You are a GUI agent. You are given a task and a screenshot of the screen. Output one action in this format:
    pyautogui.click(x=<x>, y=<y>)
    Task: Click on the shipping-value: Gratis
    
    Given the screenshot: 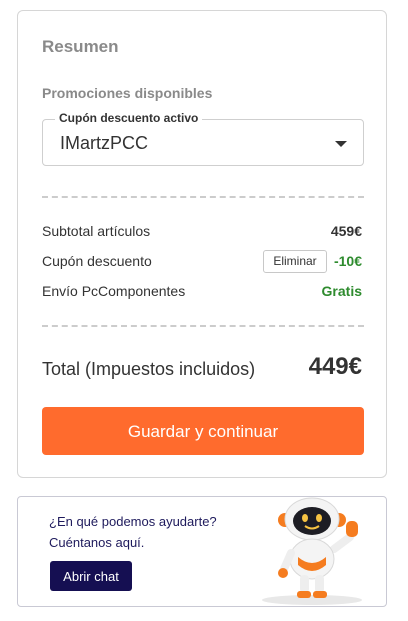 What is the action you would take?
    pyautogui.click(x=341, y=291)
    